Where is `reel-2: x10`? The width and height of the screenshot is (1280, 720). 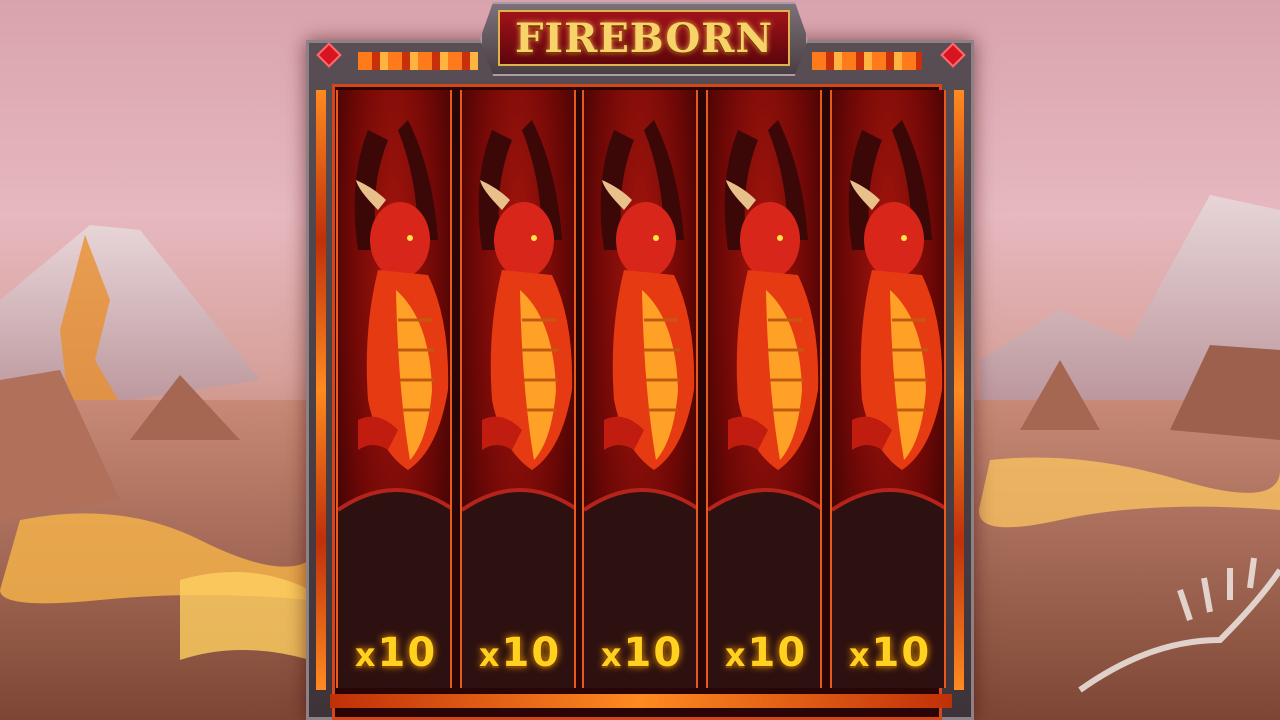
reel-2: x10 is located at coordinates (518, 389).